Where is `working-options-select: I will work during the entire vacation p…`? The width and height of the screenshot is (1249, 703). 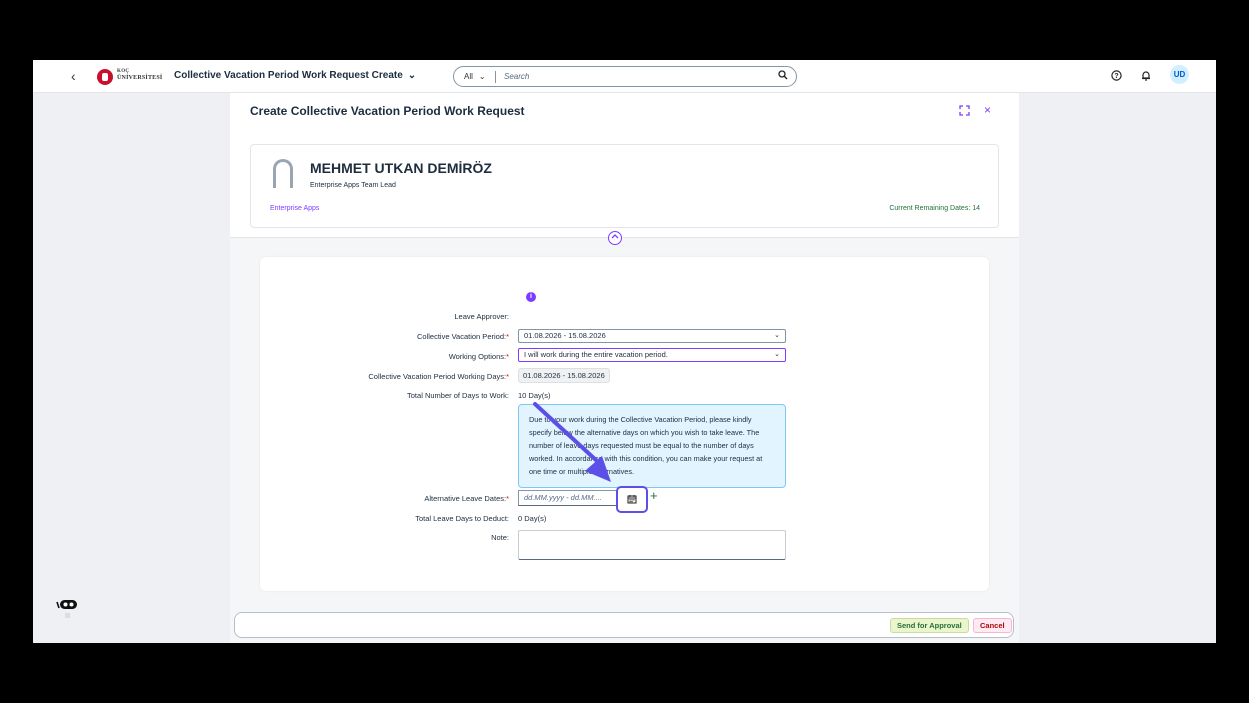 working-options-select: I will work during the entire vacation p… is located at coordinates (652, 355).